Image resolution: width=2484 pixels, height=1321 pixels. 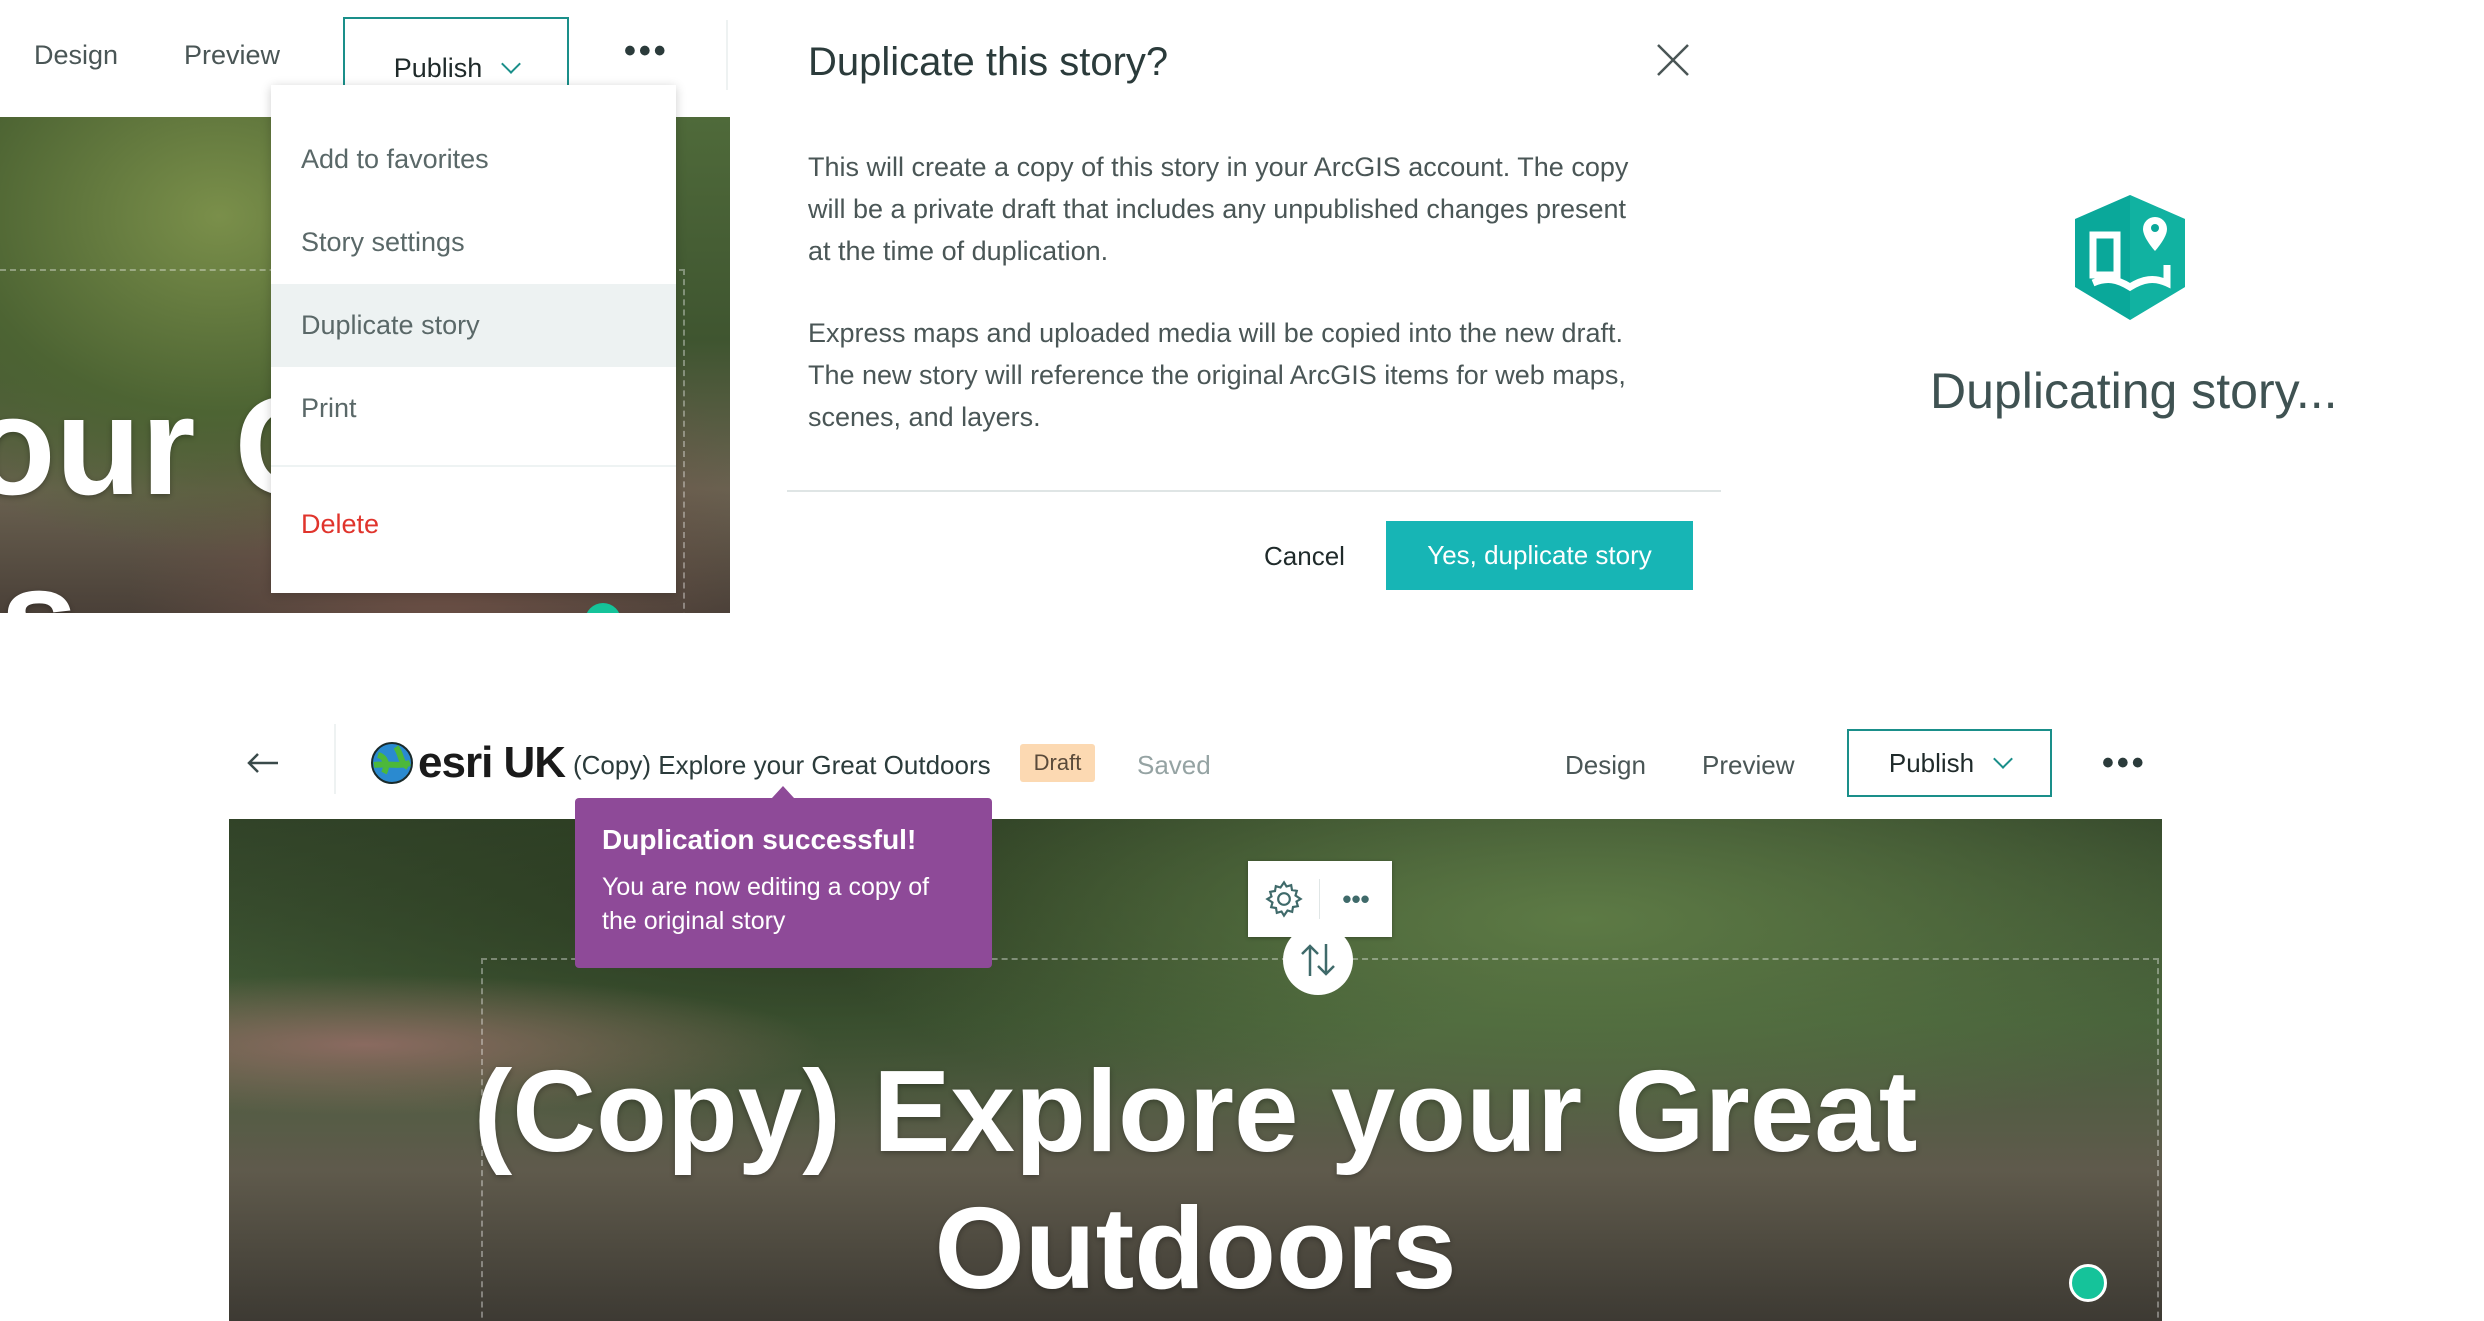 I want to click on close-icon, so click(x=1673, y=60).